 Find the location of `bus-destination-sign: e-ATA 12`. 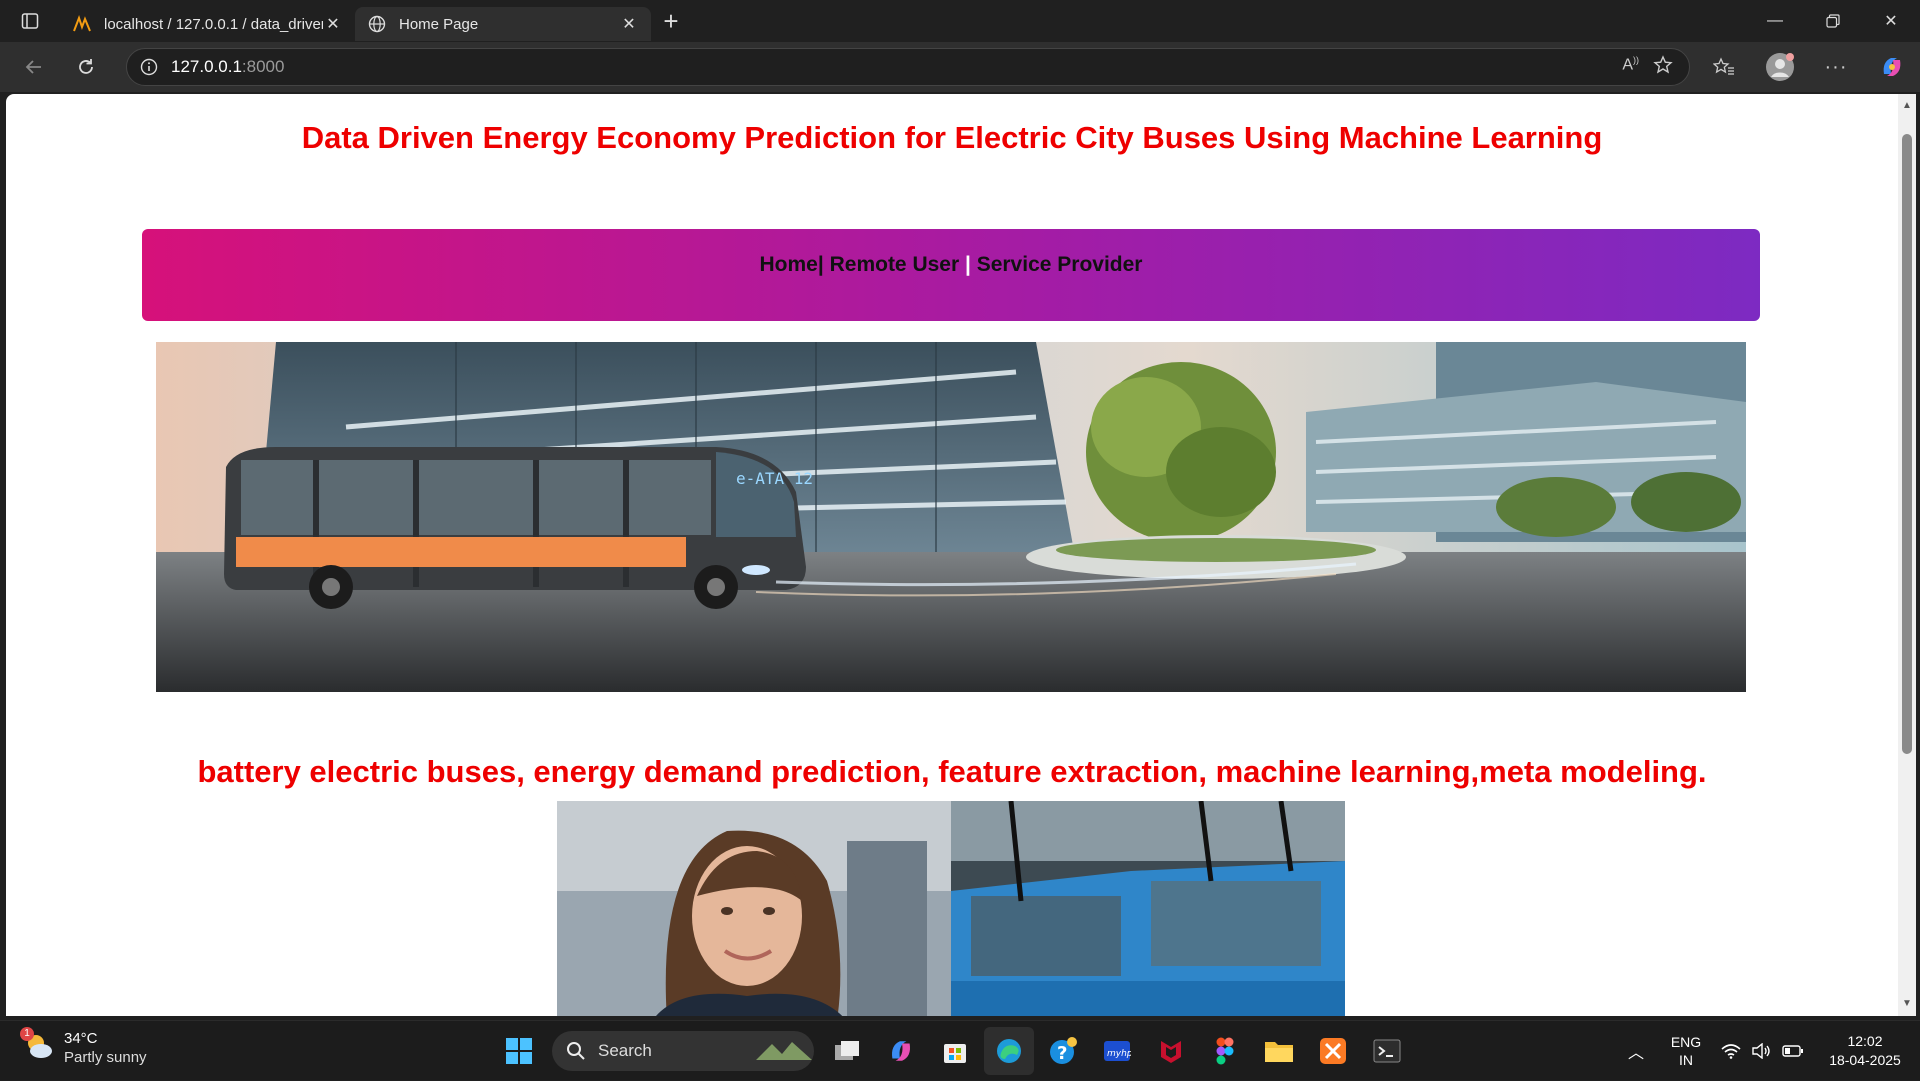

bus-destination-sign: e-ATA 12 is located at coordinates (774, 478).